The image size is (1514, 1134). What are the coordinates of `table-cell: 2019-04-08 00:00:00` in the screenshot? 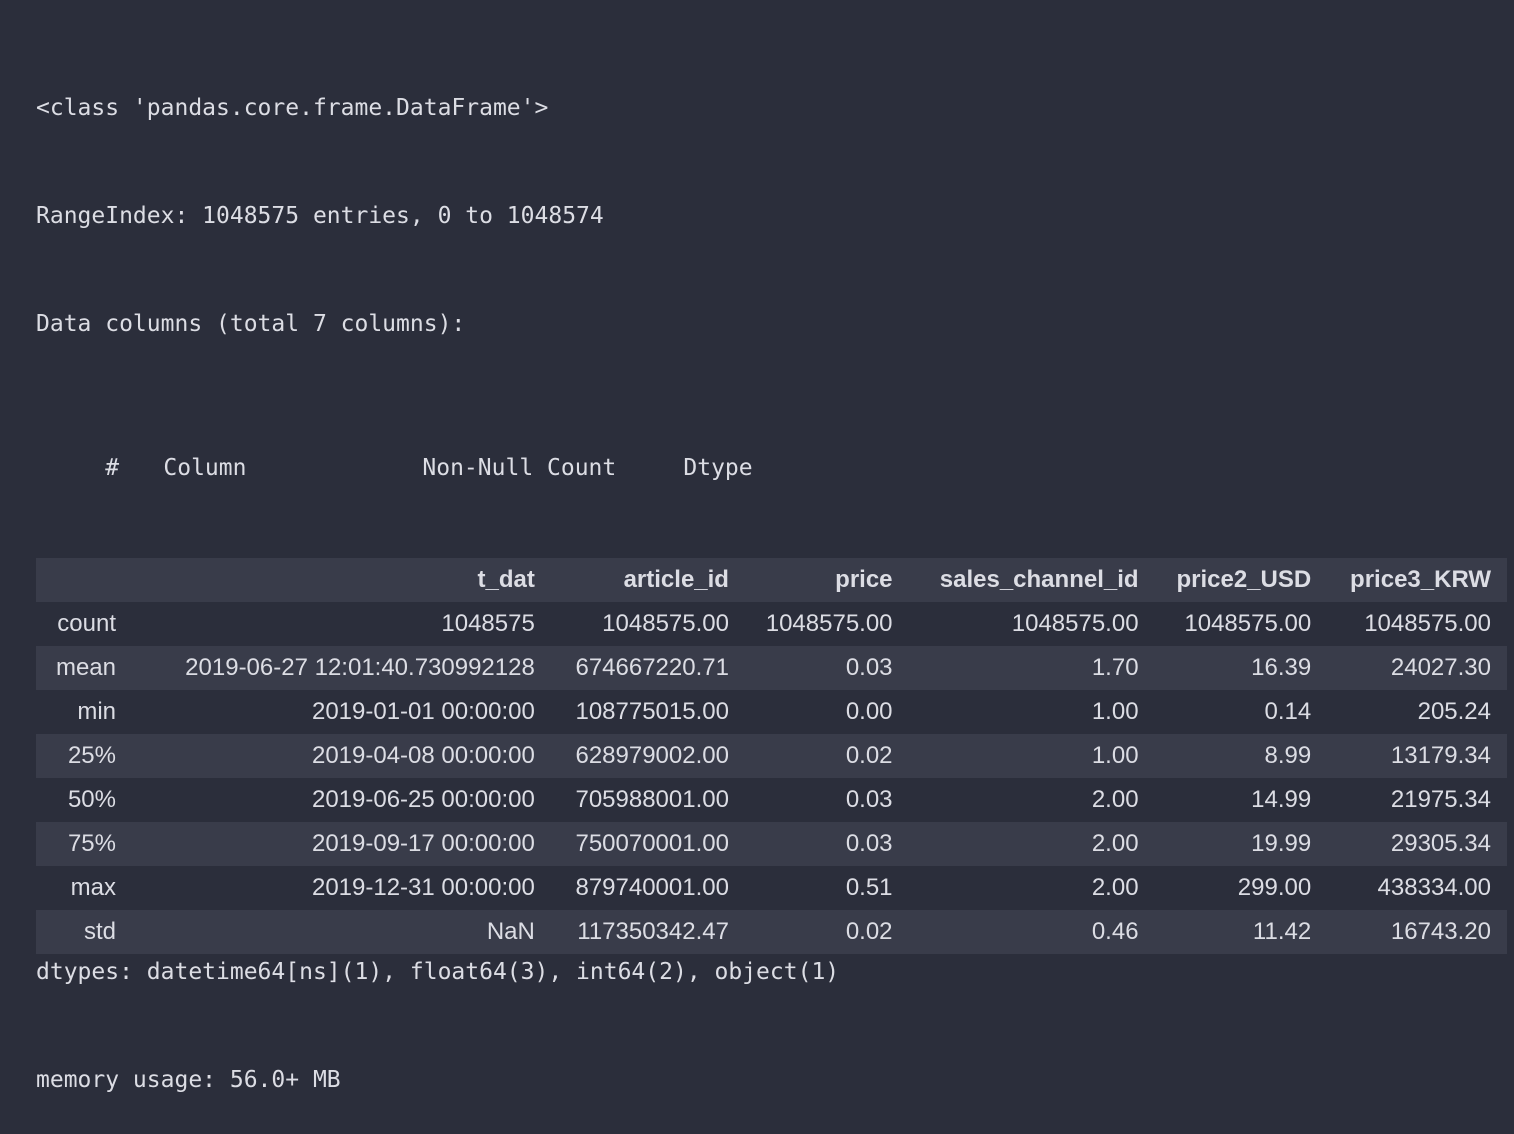 It's located at (341, 756).